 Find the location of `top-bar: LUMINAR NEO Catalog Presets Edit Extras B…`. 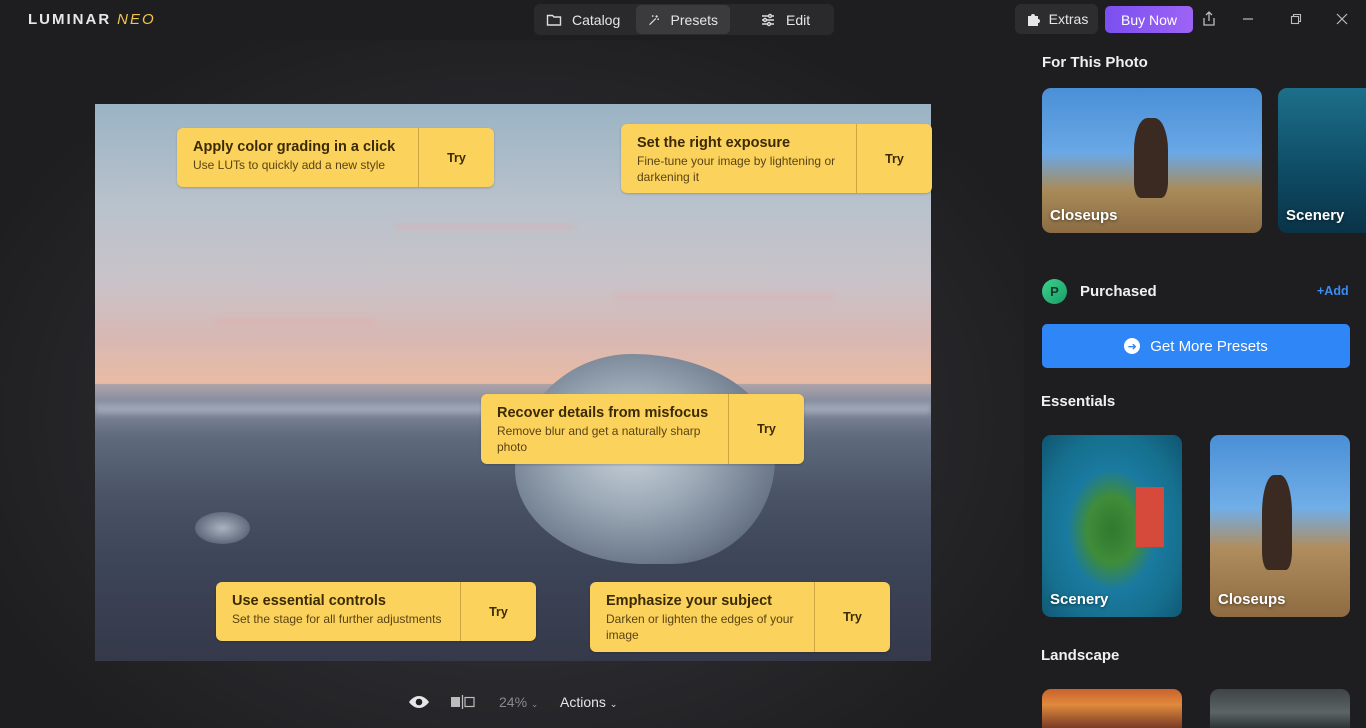

top-bar: LUMINAR NEO Catalog Presets Edit Extras B… is located at coordinates (683, 20).